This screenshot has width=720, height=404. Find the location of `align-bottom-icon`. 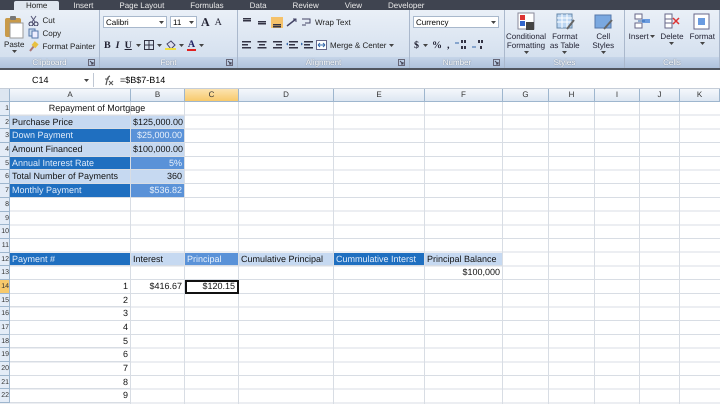

align-bottom-icon is located at coordinates (277, 22).